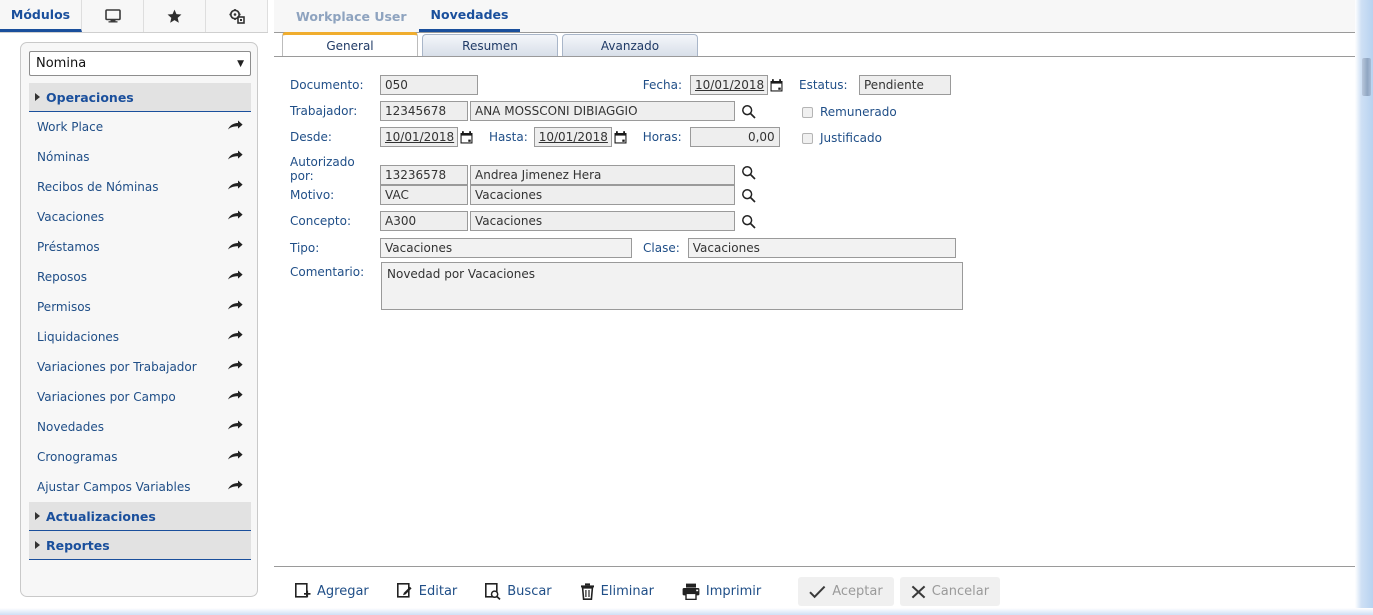  I want to click on buscar-button: Buscar, so click(518, 591).